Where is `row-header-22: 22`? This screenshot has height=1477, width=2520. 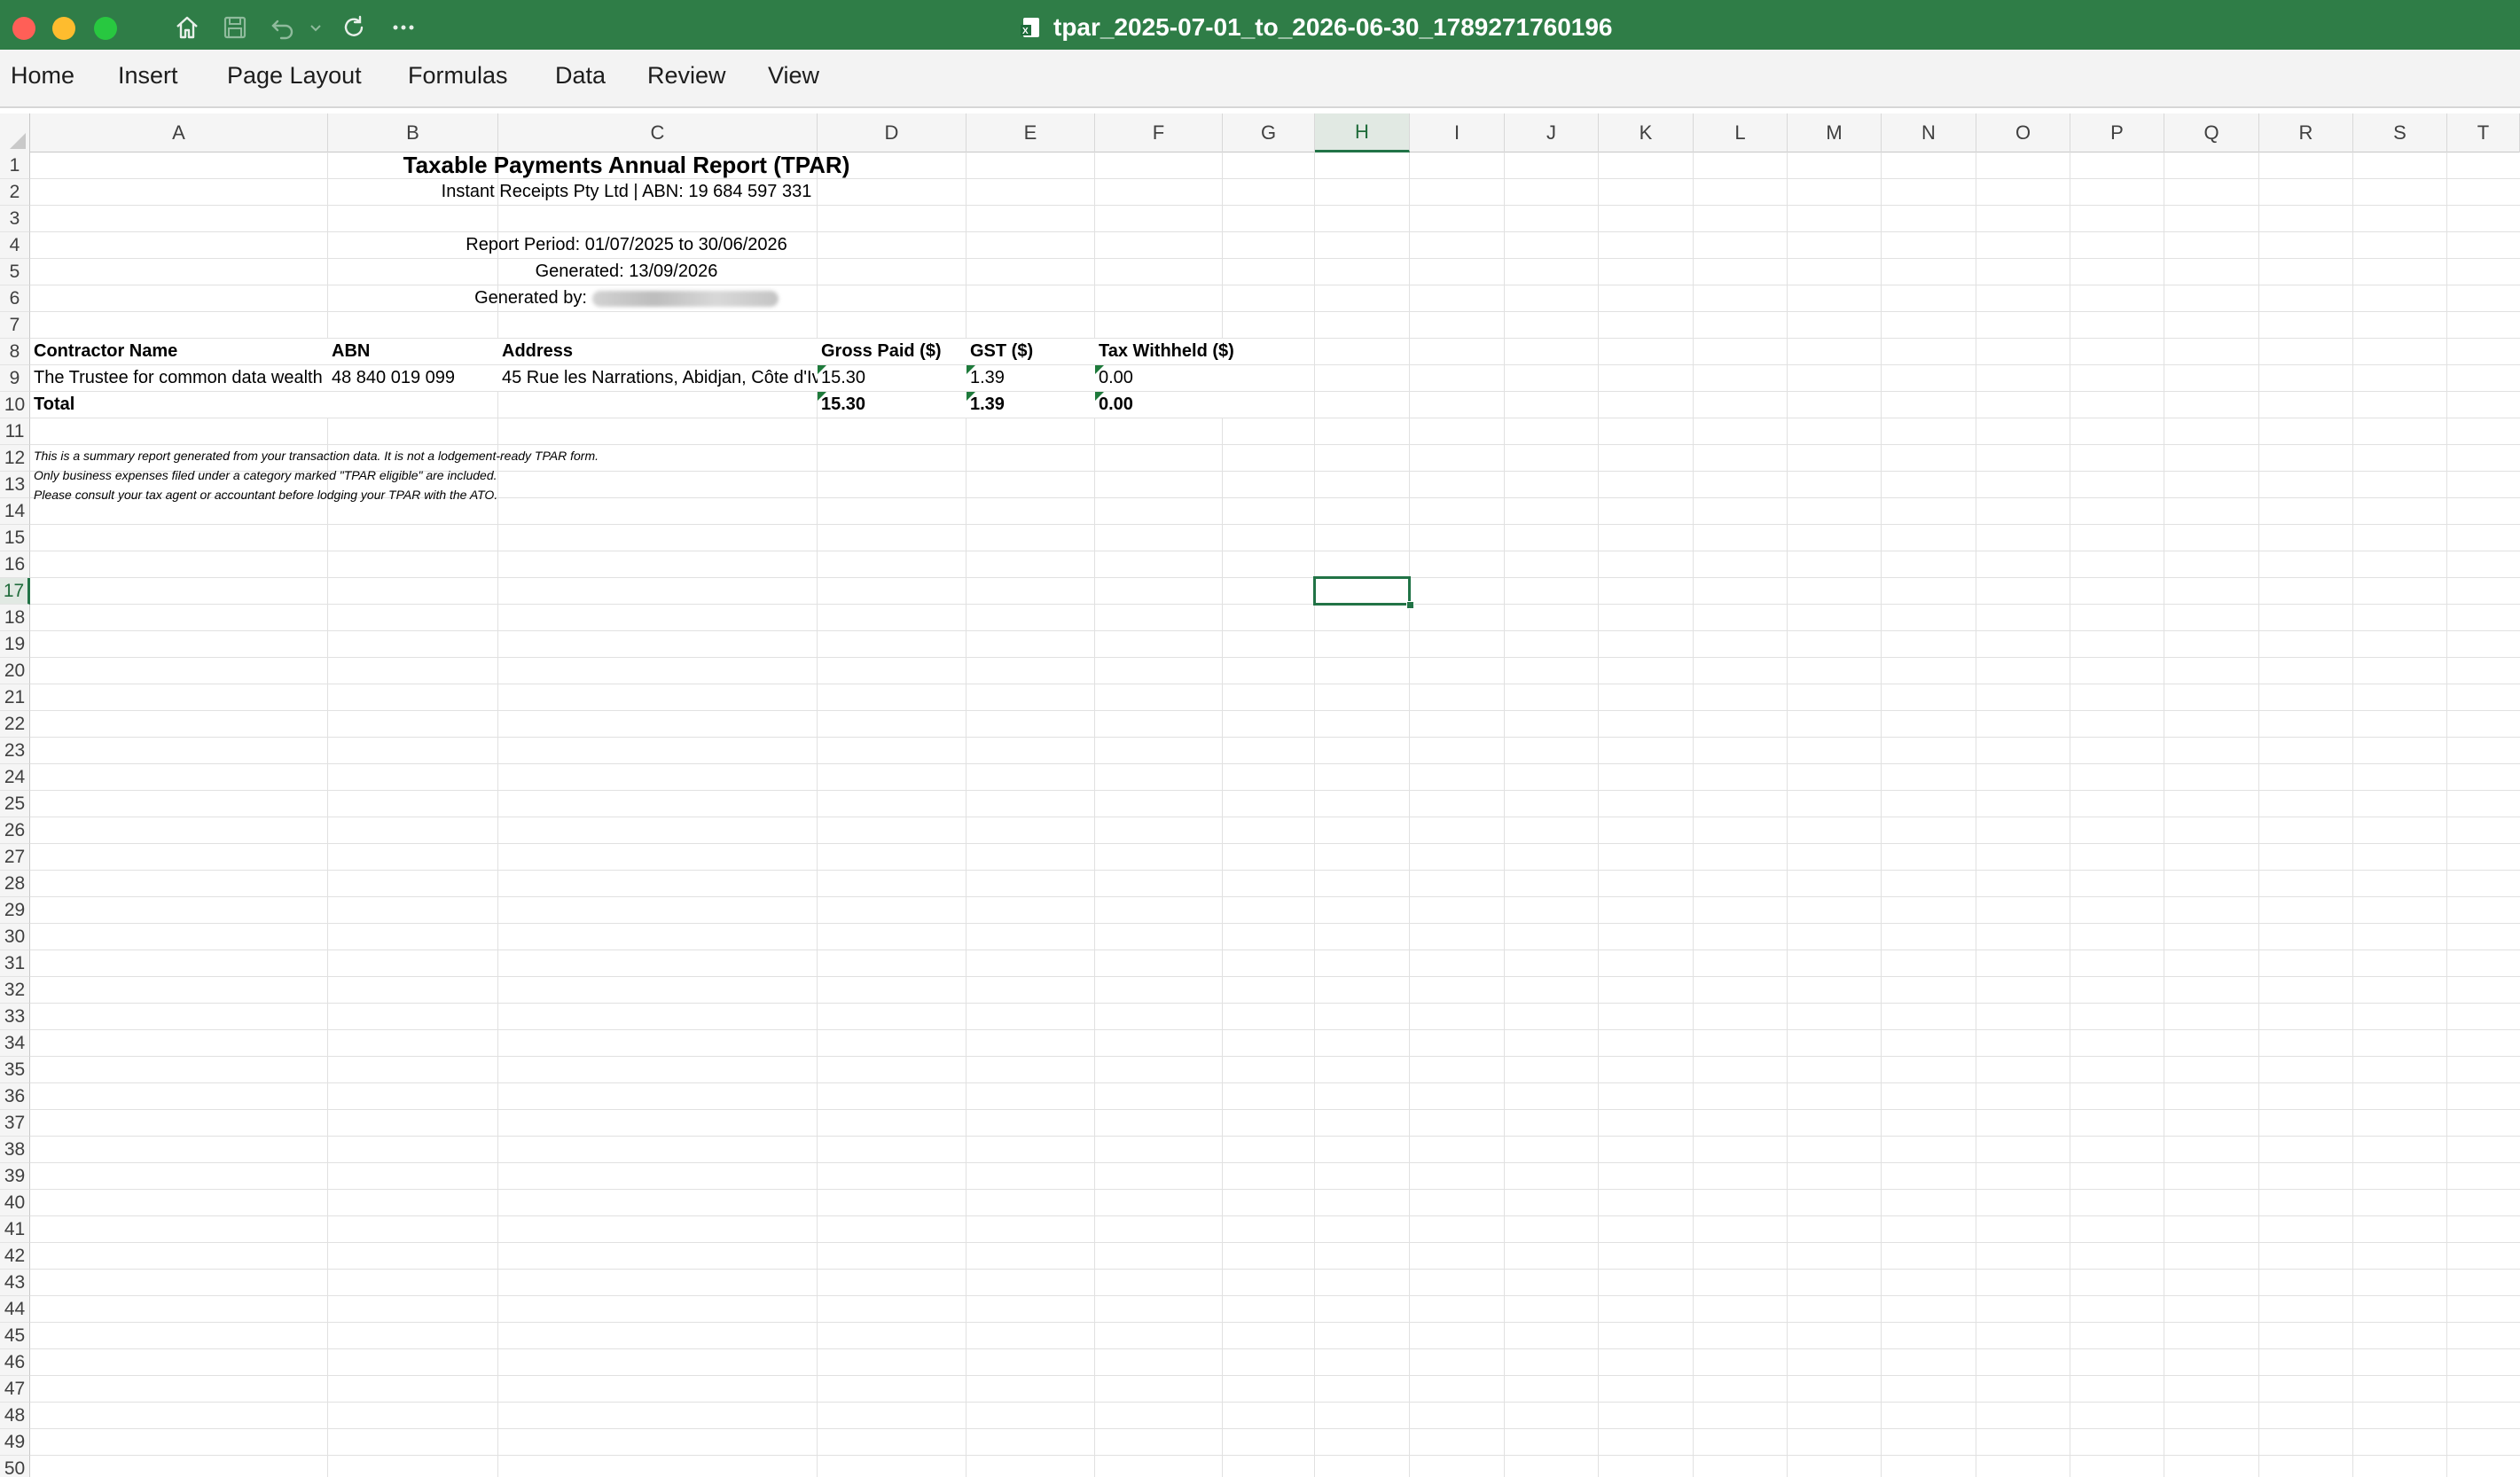
row-header-22: 22 is located at coordinates (15, 724).